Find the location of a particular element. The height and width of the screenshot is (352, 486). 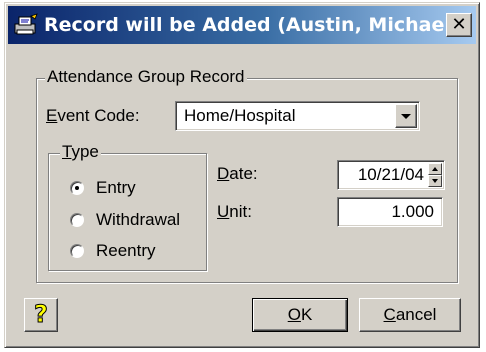

spin-up-icon is located at coordinates (435, 169).